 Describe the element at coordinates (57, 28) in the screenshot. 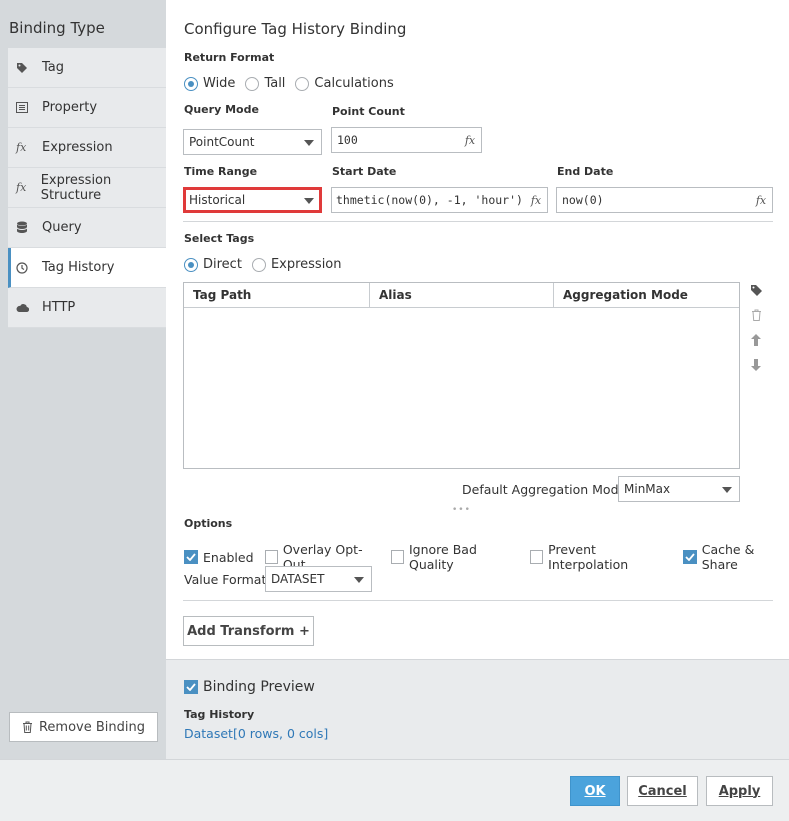

I see `sidebar-title: Binding Type` at that location.